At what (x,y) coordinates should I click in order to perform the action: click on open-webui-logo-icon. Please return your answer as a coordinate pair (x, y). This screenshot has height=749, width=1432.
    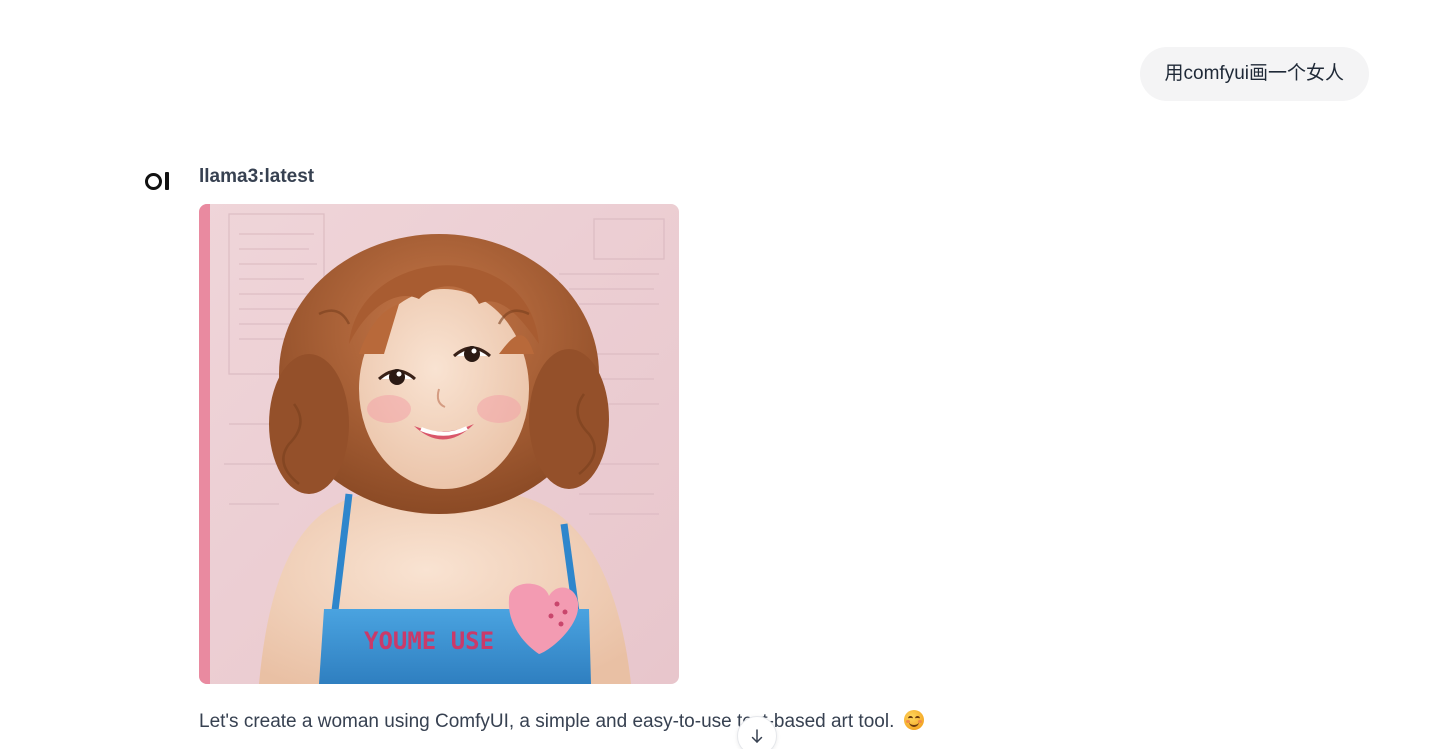
    Looking at the image, I should click on (159, 181).